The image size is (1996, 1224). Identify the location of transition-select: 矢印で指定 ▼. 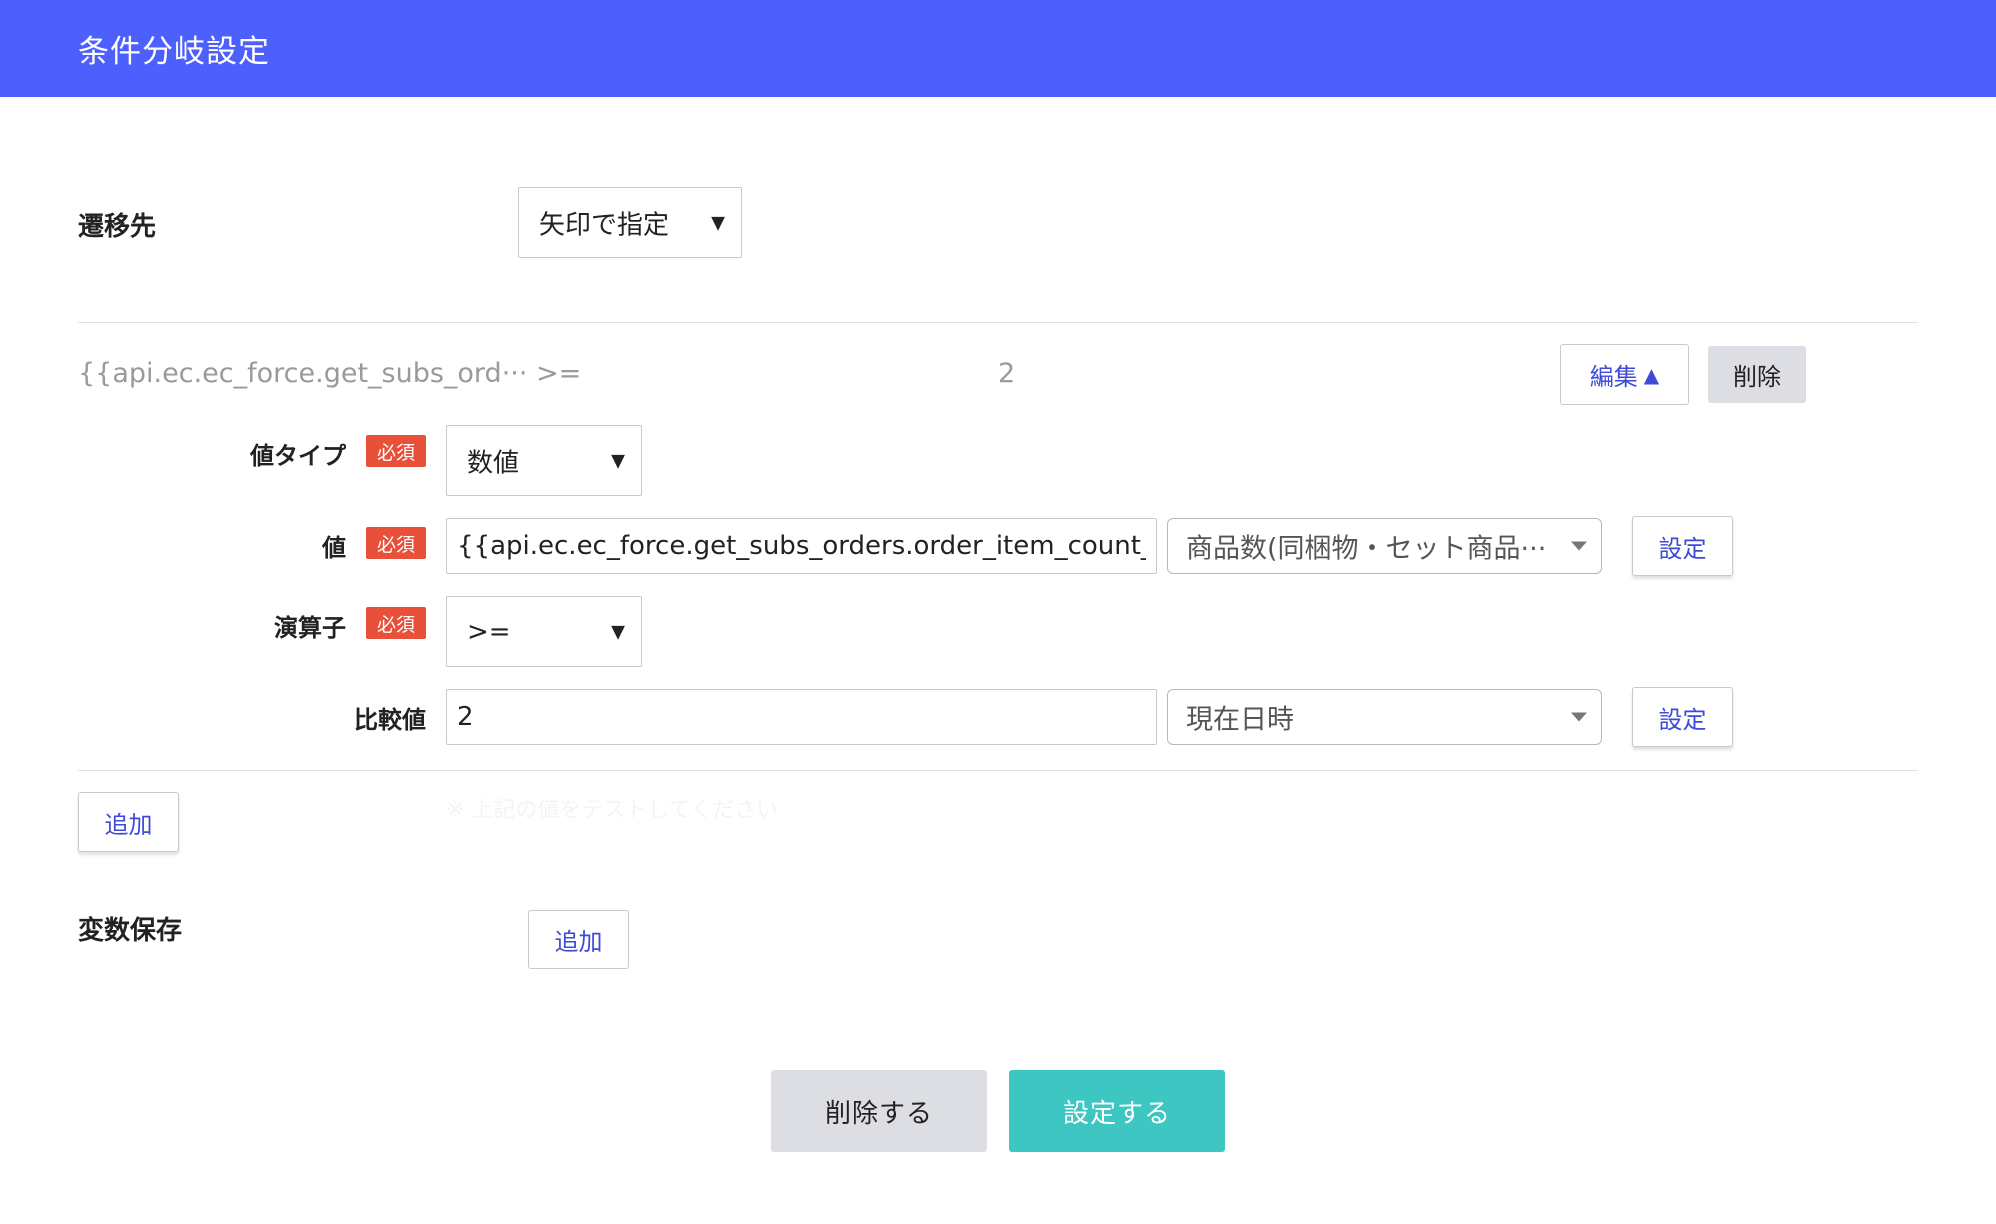
(630, 222).